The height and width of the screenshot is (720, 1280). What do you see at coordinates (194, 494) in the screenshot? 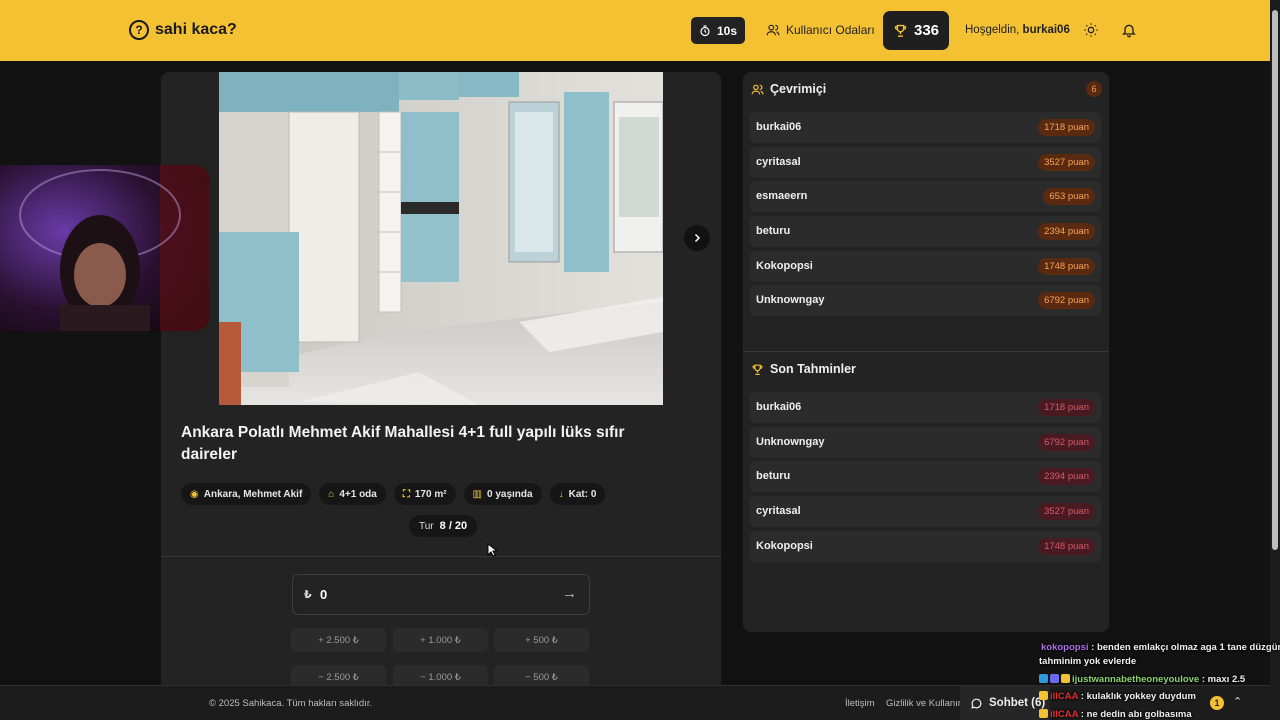
I see `location-icon: ◉` at bounding box center [194, 494].